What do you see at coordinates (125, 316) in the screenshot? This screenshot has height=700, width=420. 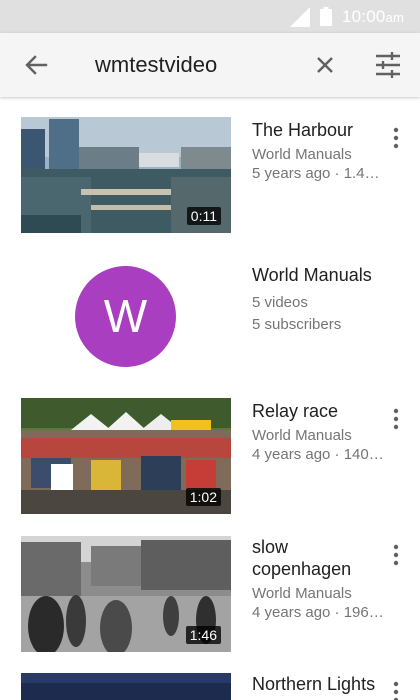 I see `channel-avatar: W` at bounding box center [125, 316].